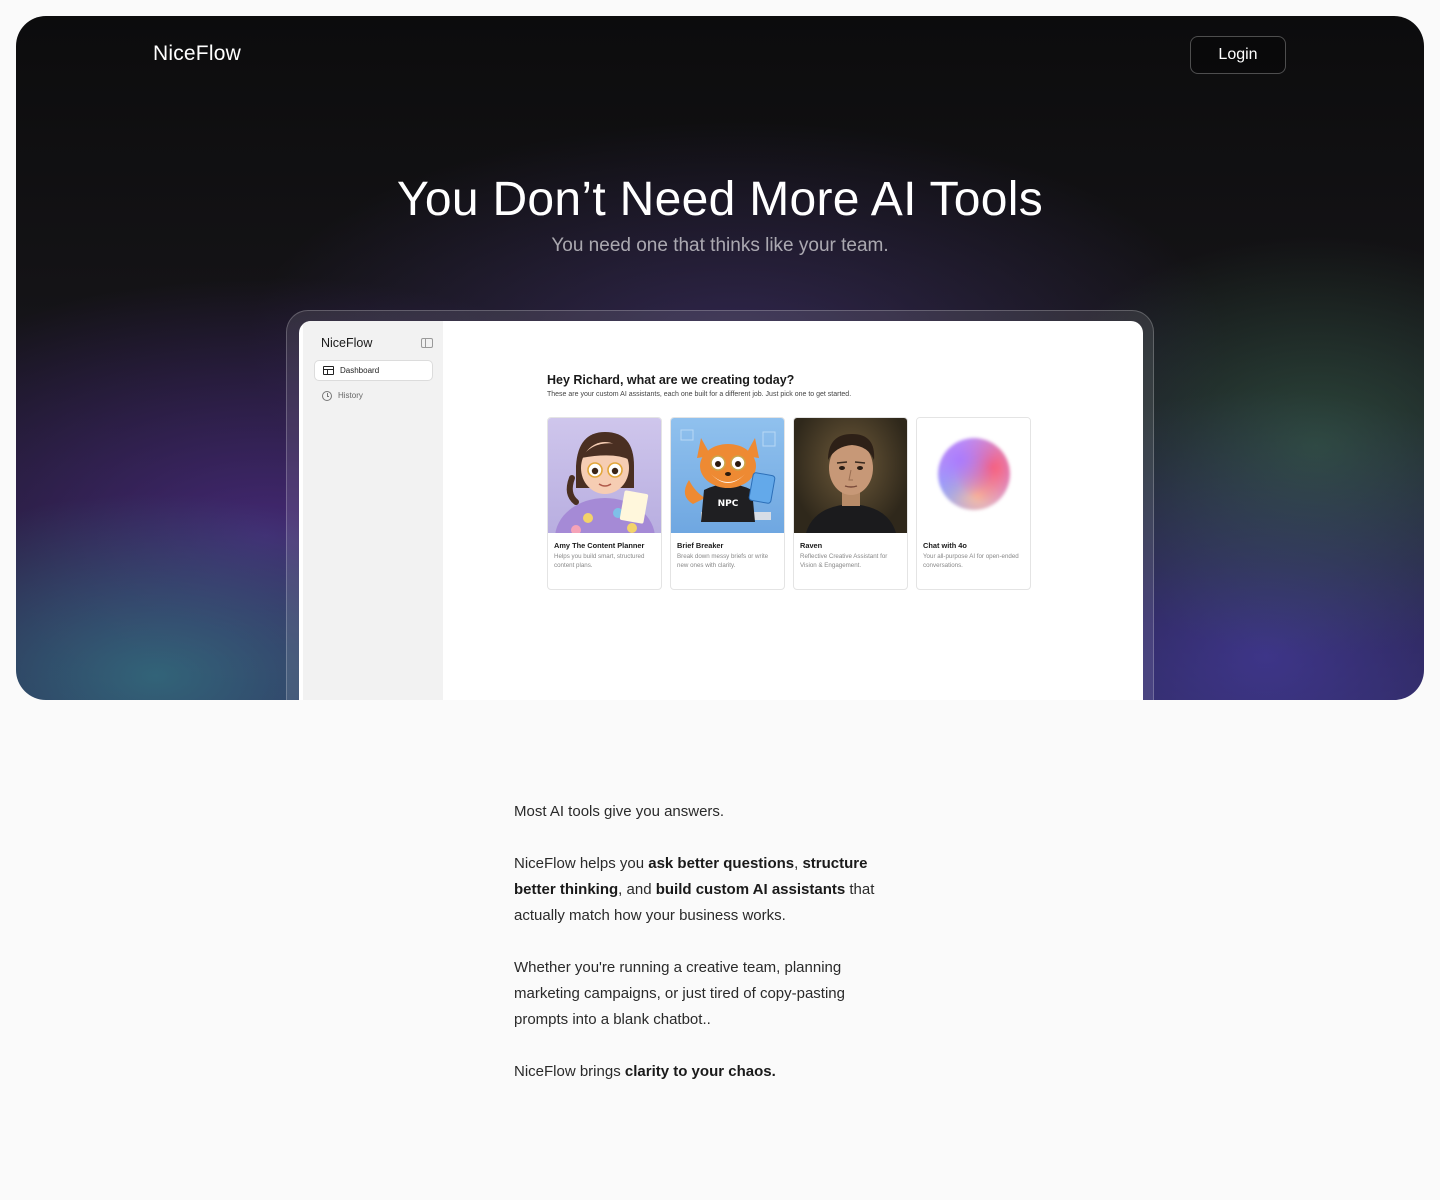  What do you see at coordinates (581, 863) in the screenshot?
I see `text-span: NiceFlow helps you` at bounding box center [581, 863].